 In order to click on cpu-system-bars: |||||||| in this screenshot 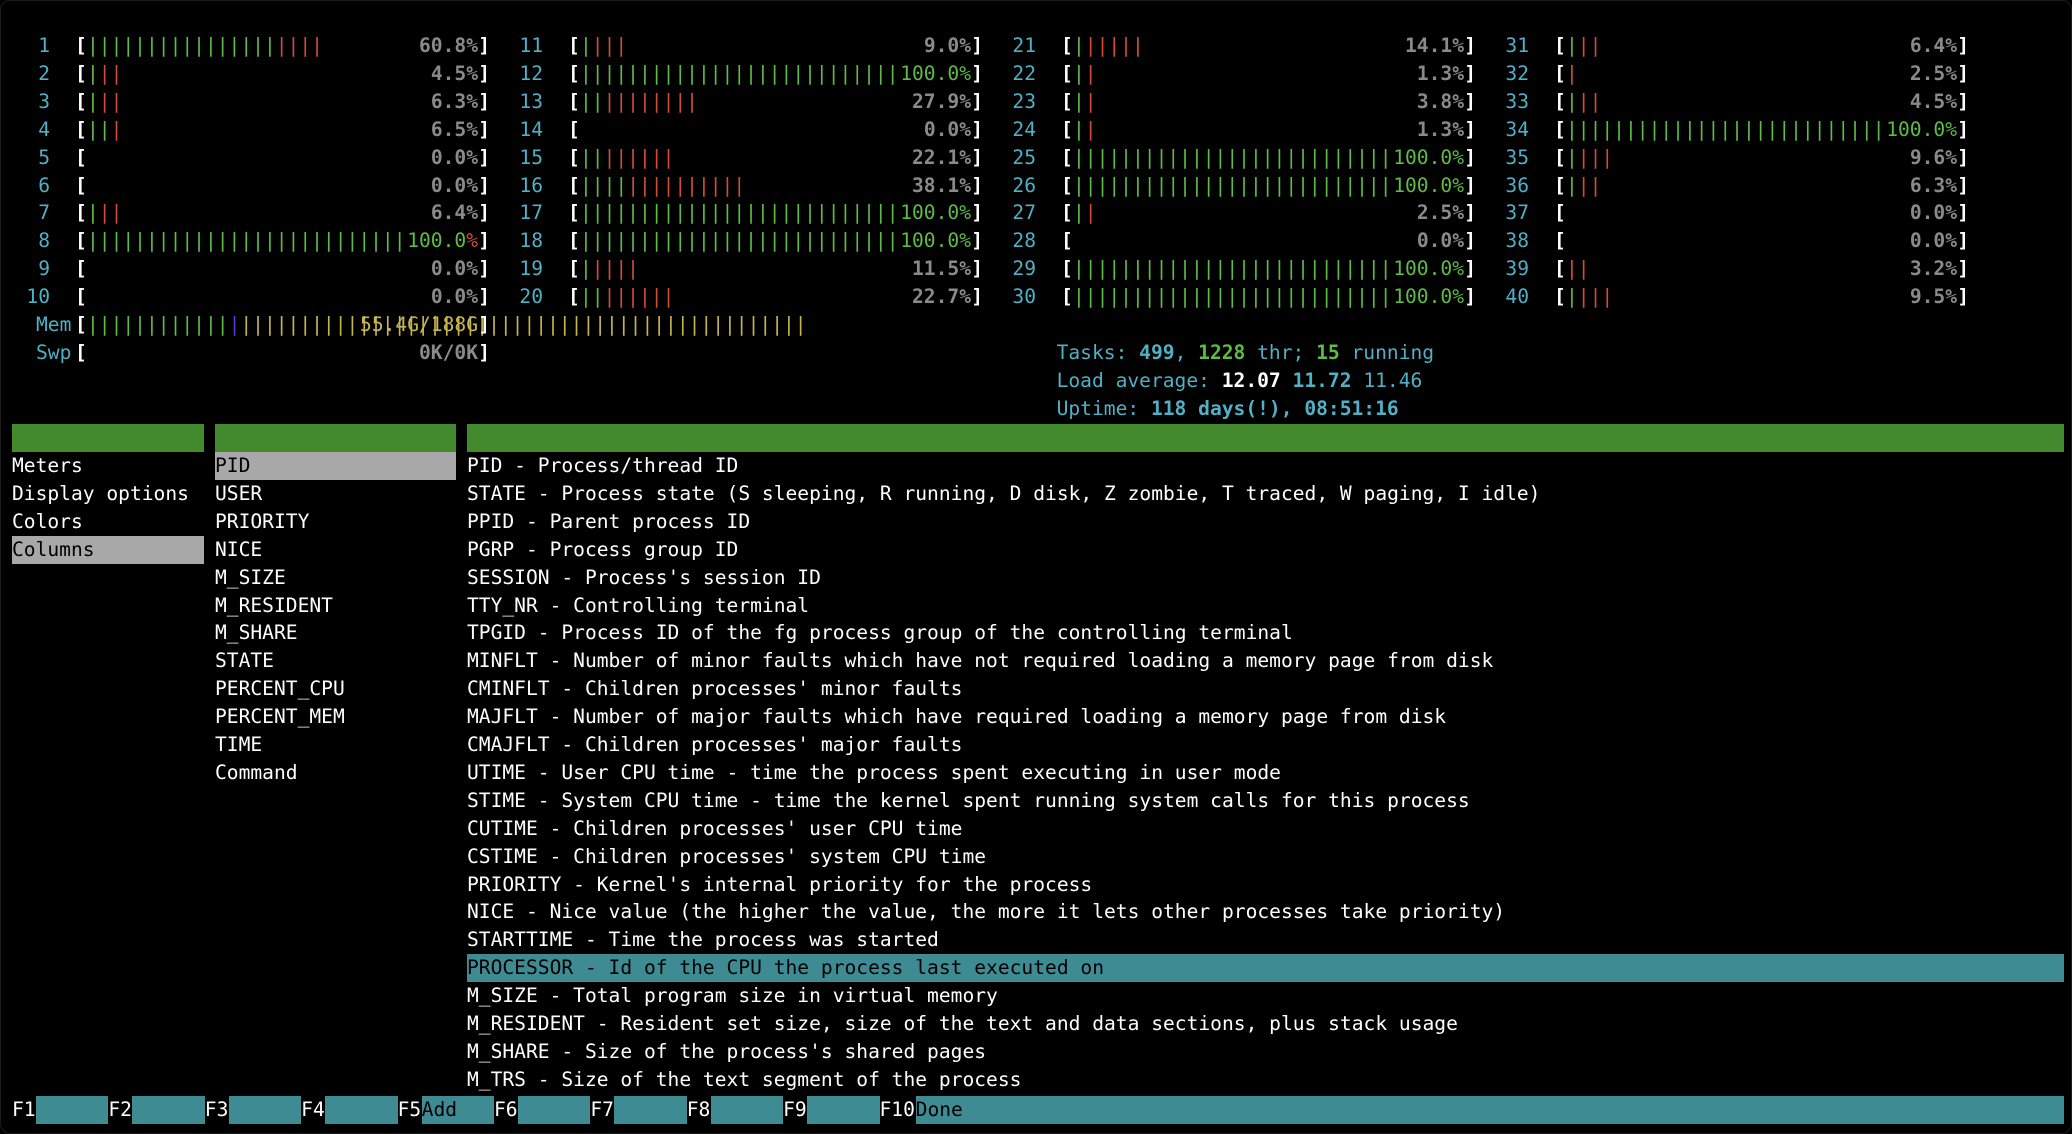, I will do `click(650, 101)`.